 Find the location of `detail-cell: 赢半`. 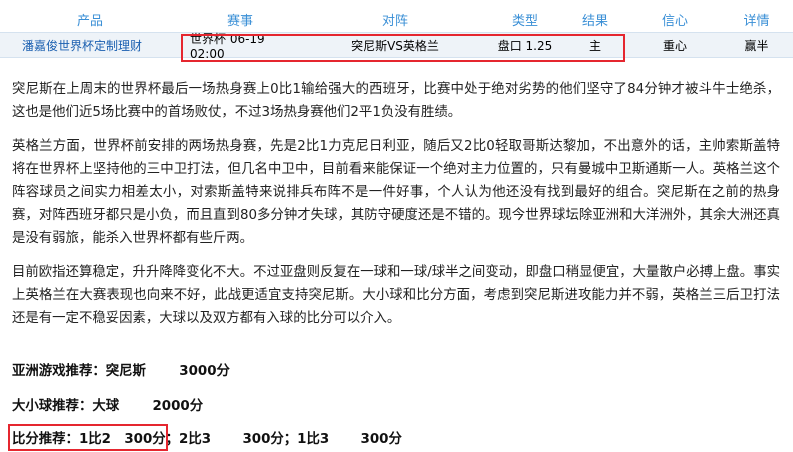

detail-cell: 赢半 is located at coordinates (756, 45).